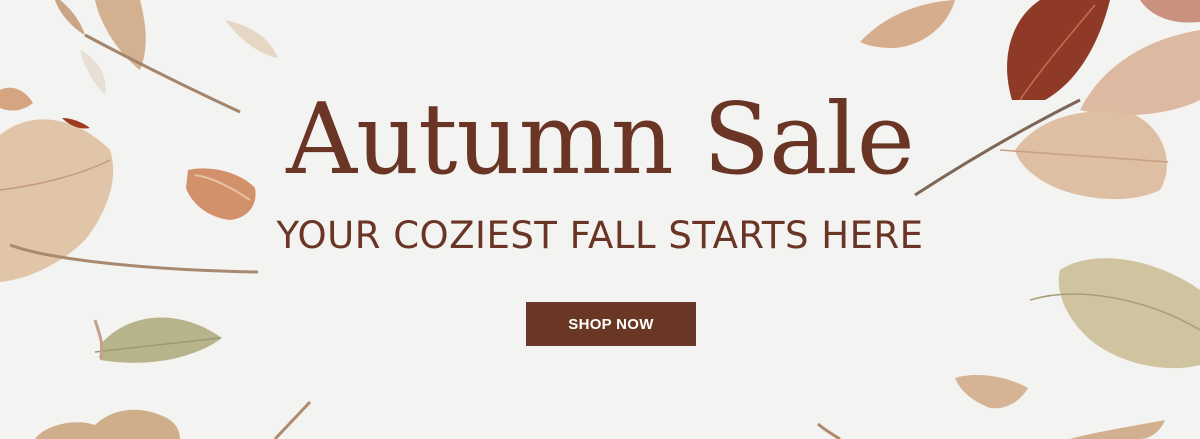  I want to click on shop-now-button: SHOP NOW, so click(611, 324).